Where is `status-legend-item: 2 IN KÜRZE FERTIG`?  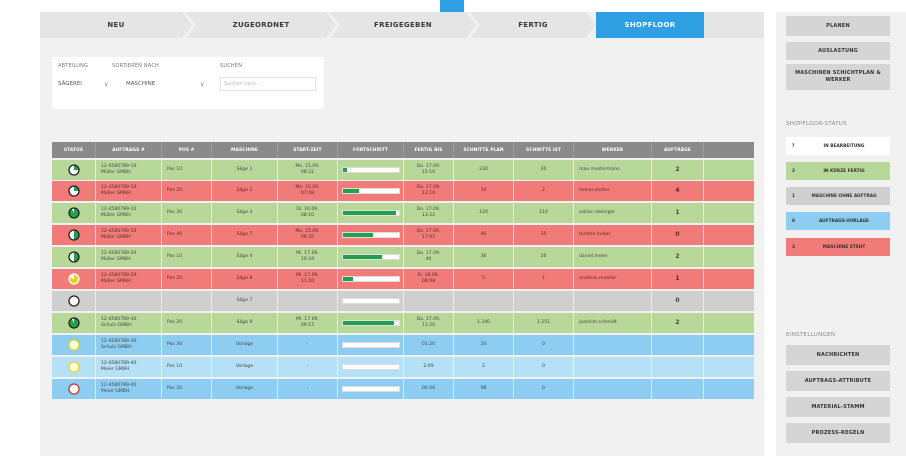 status-legend-item: 2 IN KÜRZE FERTIG is located at coordinates (838, 171).